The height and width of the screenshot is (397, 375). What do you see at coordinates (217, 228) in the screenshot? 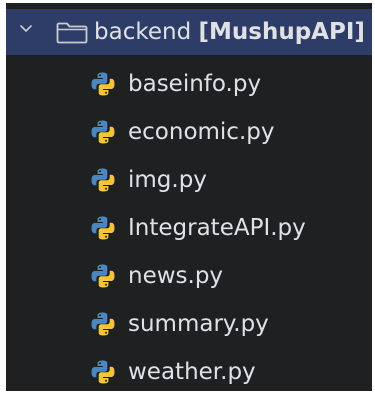
I see `file-name: IntegrateAPI.py` at bounding box center [217, 228].